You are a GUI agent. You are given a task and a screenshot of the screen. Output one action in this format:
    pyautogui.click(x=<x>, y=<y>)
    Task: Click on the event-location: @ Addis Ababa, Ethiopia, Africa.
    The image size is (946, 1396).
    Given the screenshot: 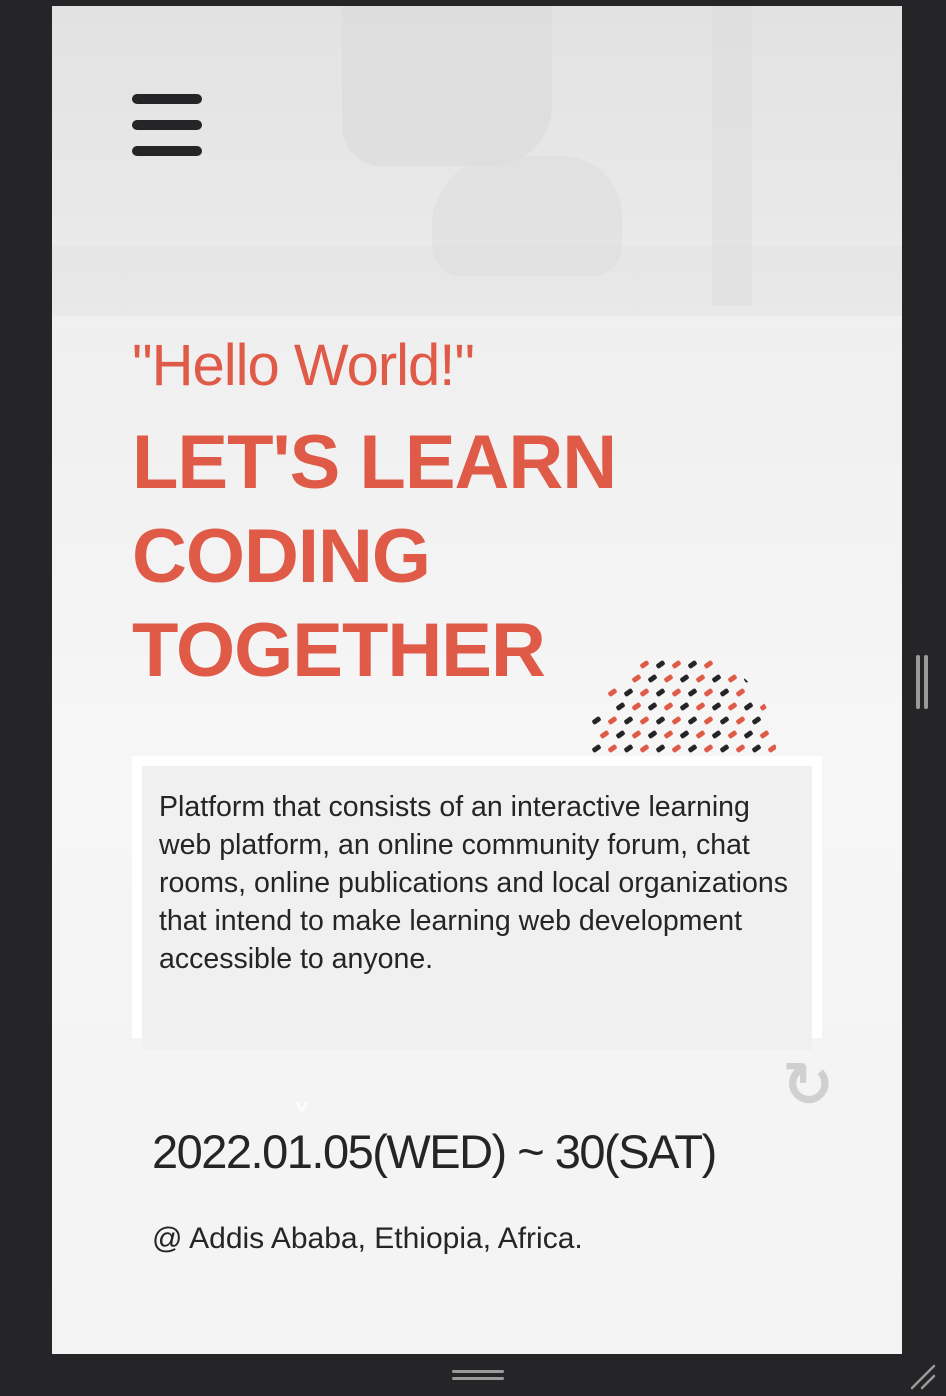 What is the action you would take?
    pyautogui.click(x=367, y=1238)
    